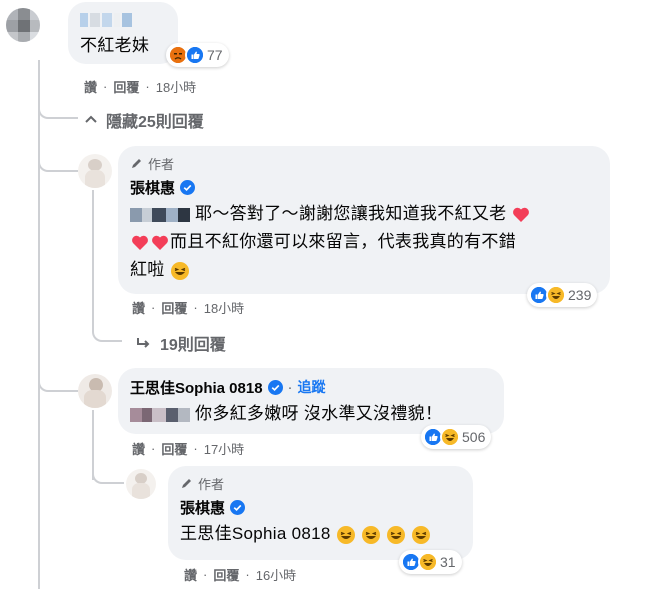 The width and height of the screenshot is (653, 589). What do you see at coordinates (140, 86) in the screenshot?
I see `comment-actions-top: 讚 · 回覆 · 18小時` at bounding box center [140, 86].